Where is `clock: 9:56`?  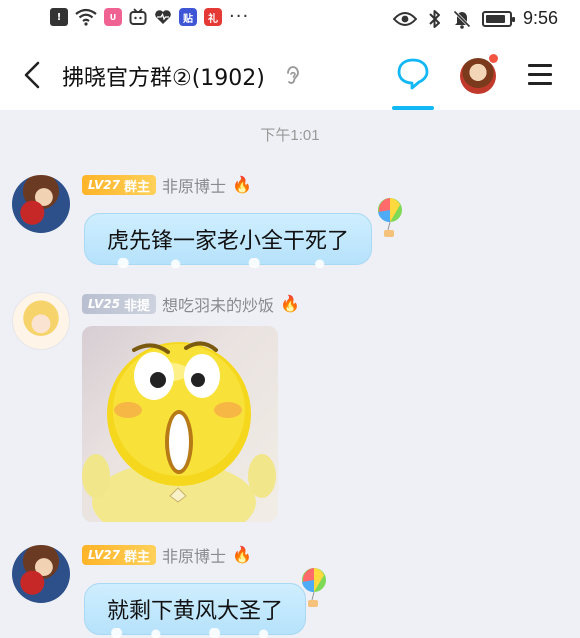
clock: 9:56 is located at coordinates (540, 18).